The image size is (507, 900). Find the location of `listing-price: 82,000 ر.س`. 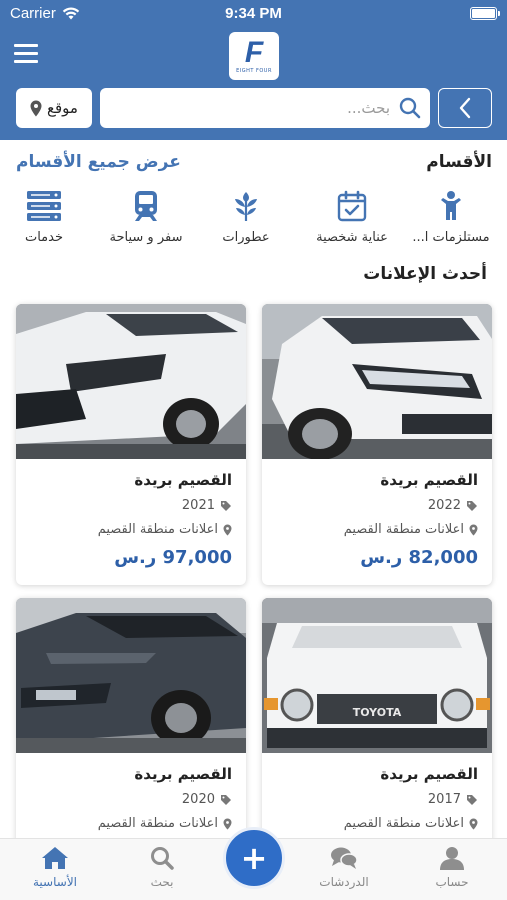

listing-price: 82,000 ر.س is located at coordinates (419, 557).